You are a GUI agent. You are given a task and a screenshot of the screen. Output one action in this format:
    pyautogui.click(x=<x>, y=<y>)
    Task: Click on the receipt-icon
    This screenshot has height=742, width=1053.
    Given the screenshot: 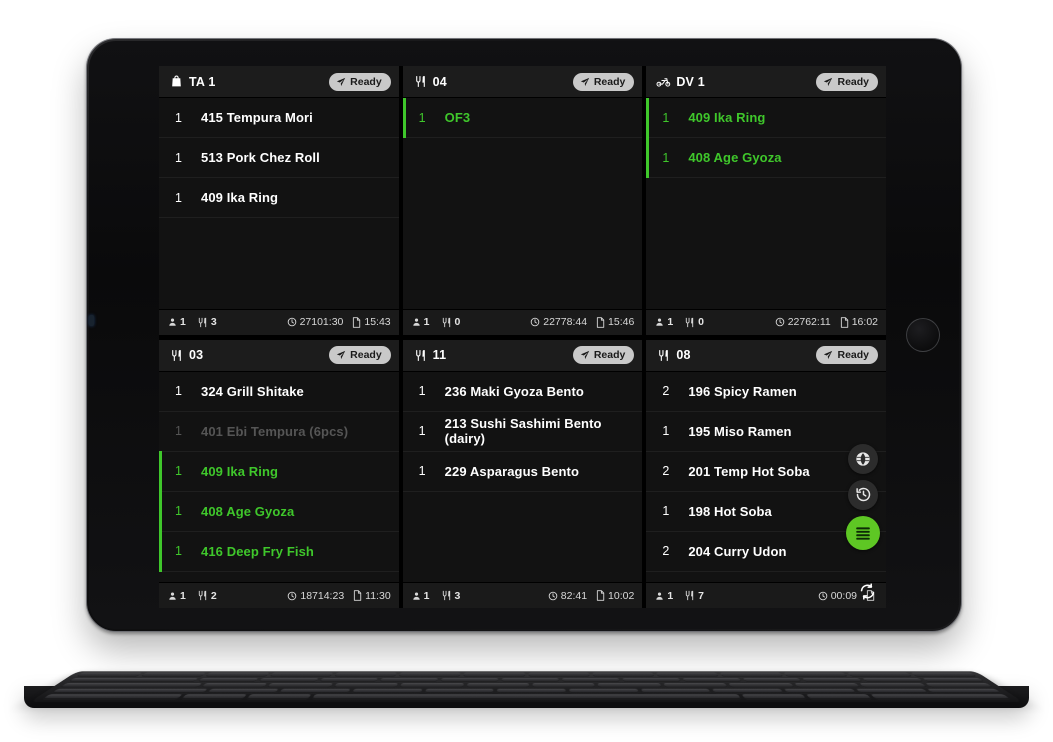 What is the action you would take?
    pyautogui.click(x=844, y=322)
    